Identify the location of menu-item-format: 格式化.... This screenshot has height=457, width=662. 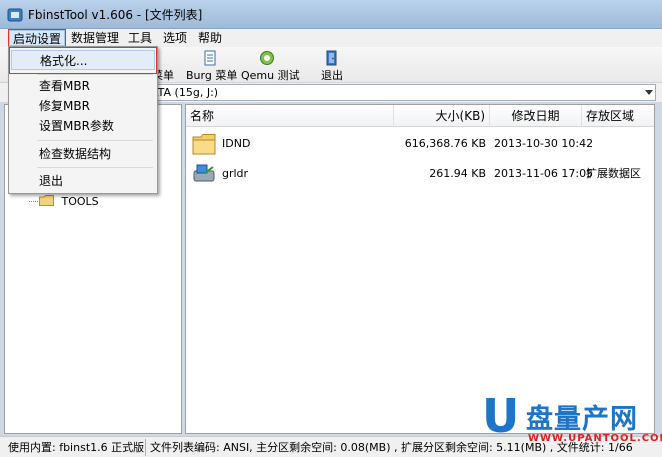
(83, 60).